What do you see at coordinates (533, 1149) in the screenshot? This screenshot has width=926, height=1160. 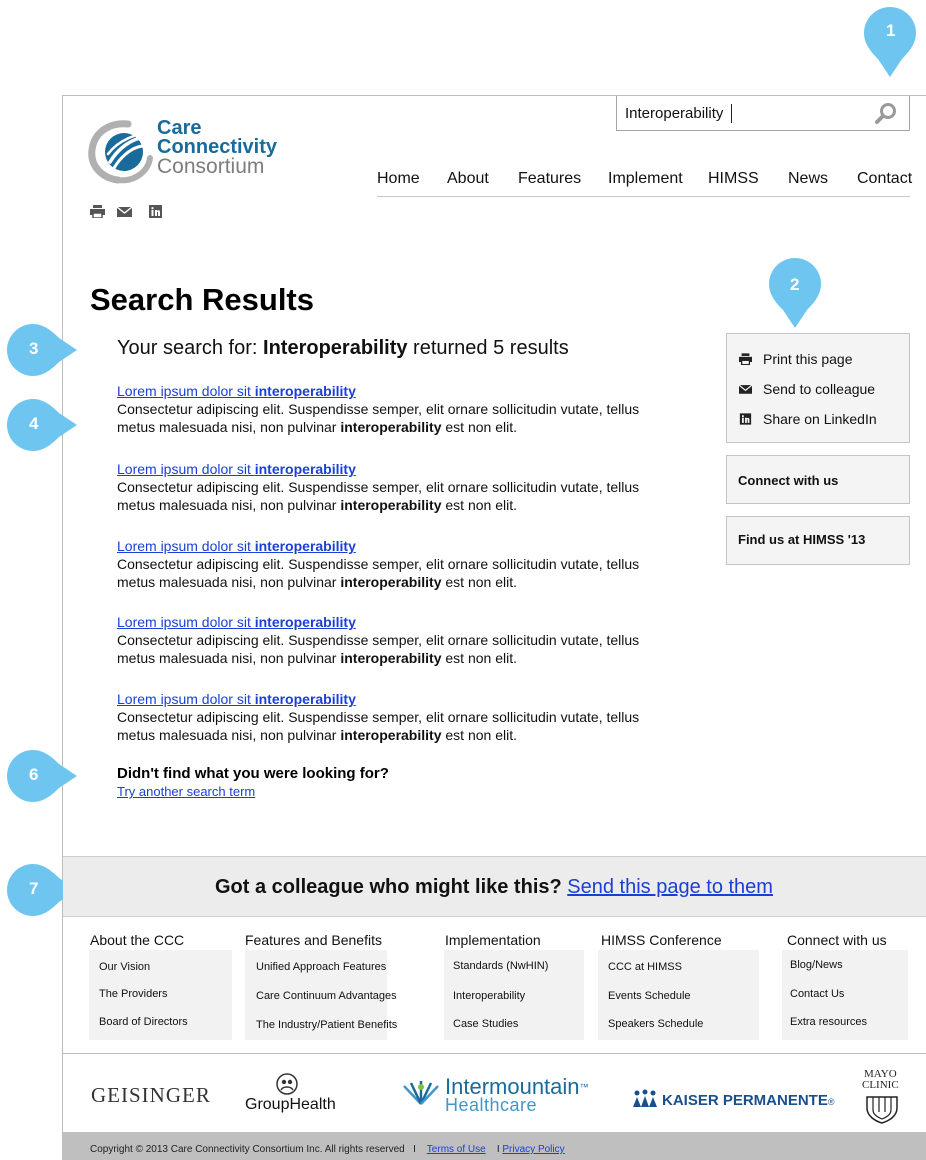 I see `privacy-policy-link: Privacy Policy` at bounding box center [533, 1149].